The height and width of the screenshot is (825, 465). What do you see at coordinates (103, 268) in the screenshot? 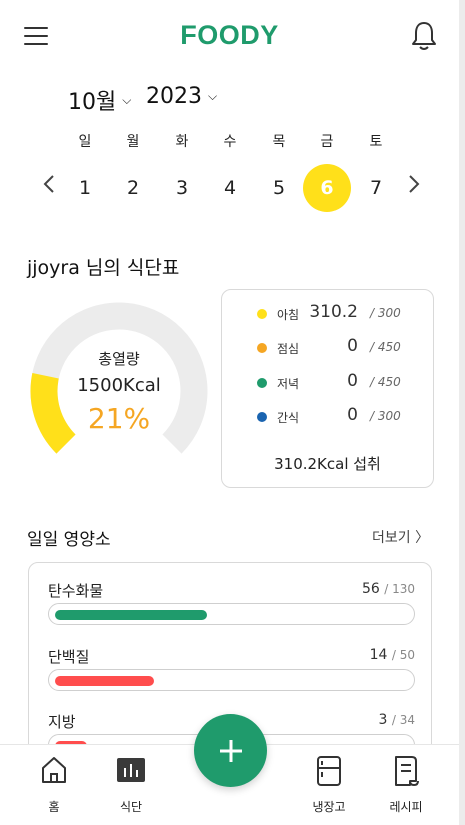
I see `meal-plan-title: jjoyra 님의 식단표` at bounding box center [103, 268].